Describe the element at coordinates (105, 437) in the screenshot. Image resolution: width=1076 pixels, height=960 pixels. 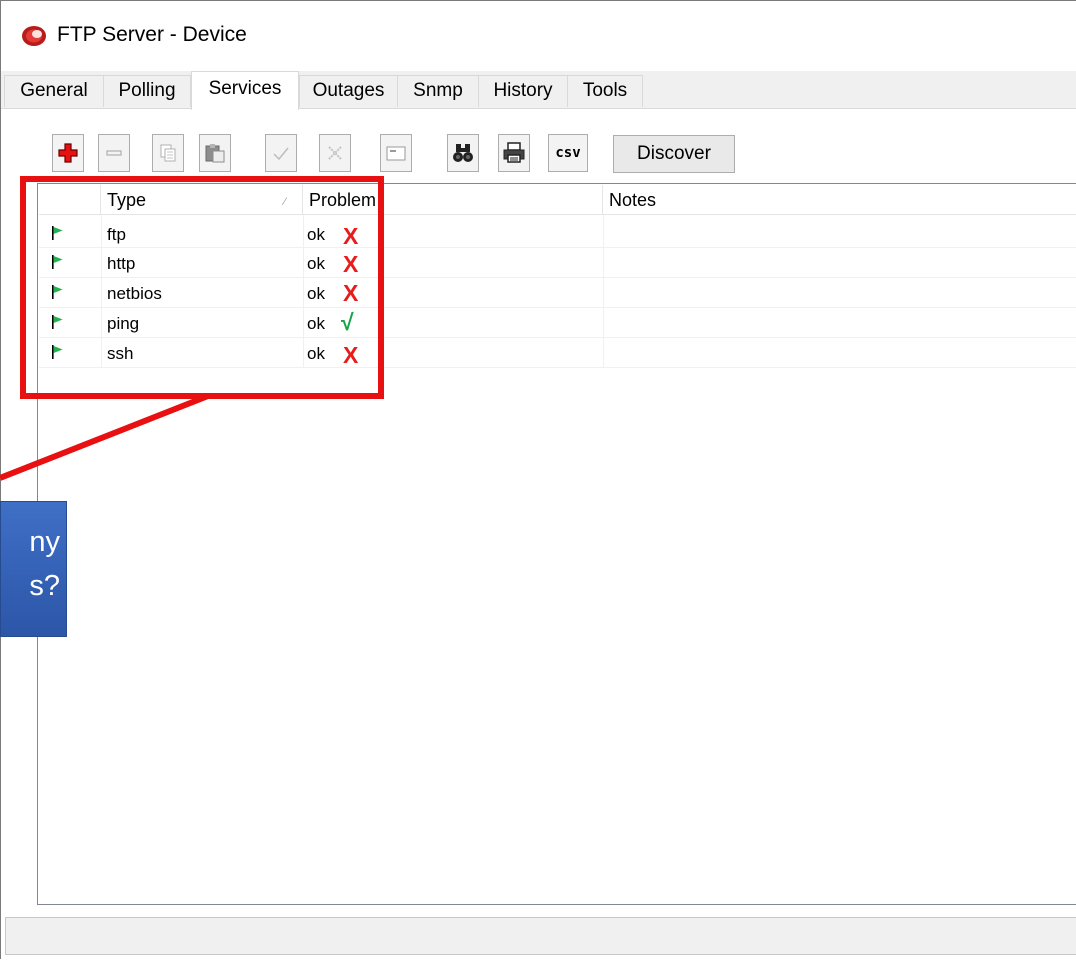
I see `callout-pointer-line` at that location.